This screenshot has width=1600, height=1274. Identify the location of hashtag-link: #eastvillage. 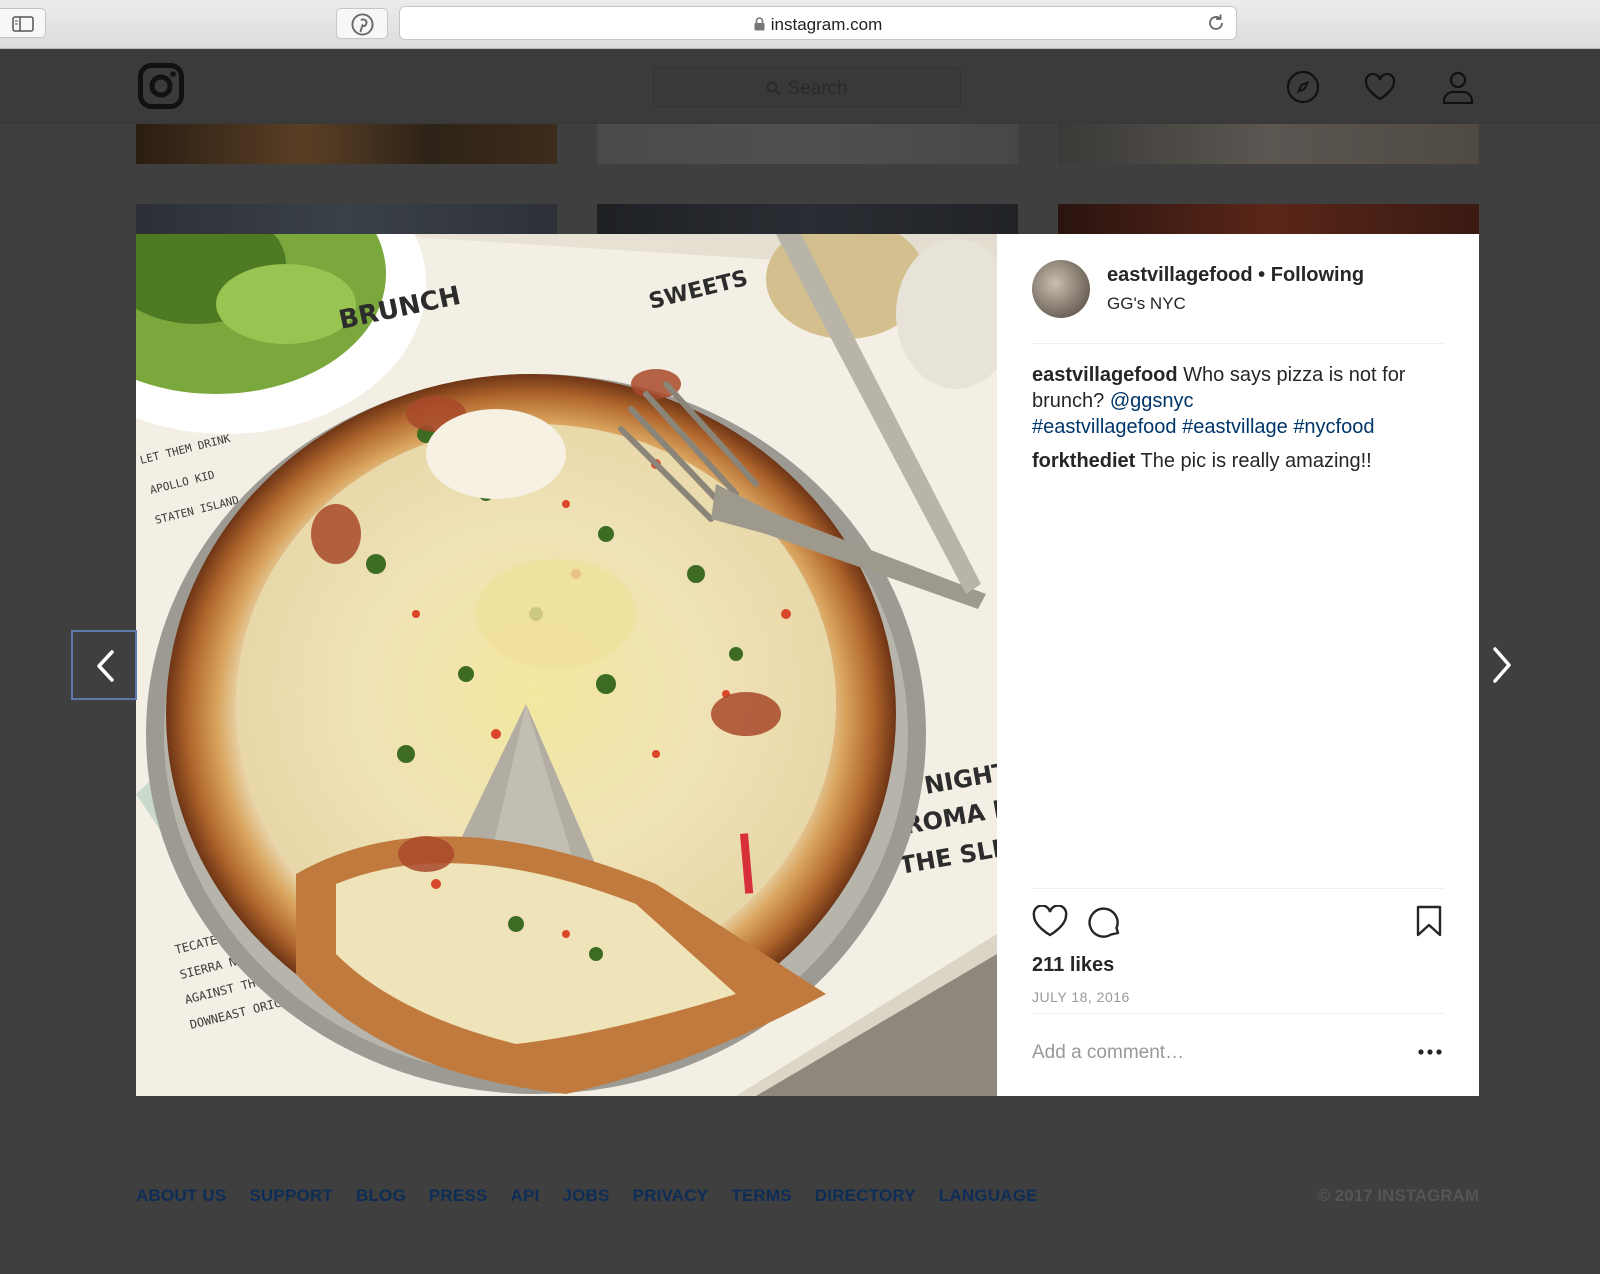
(1235, 427).